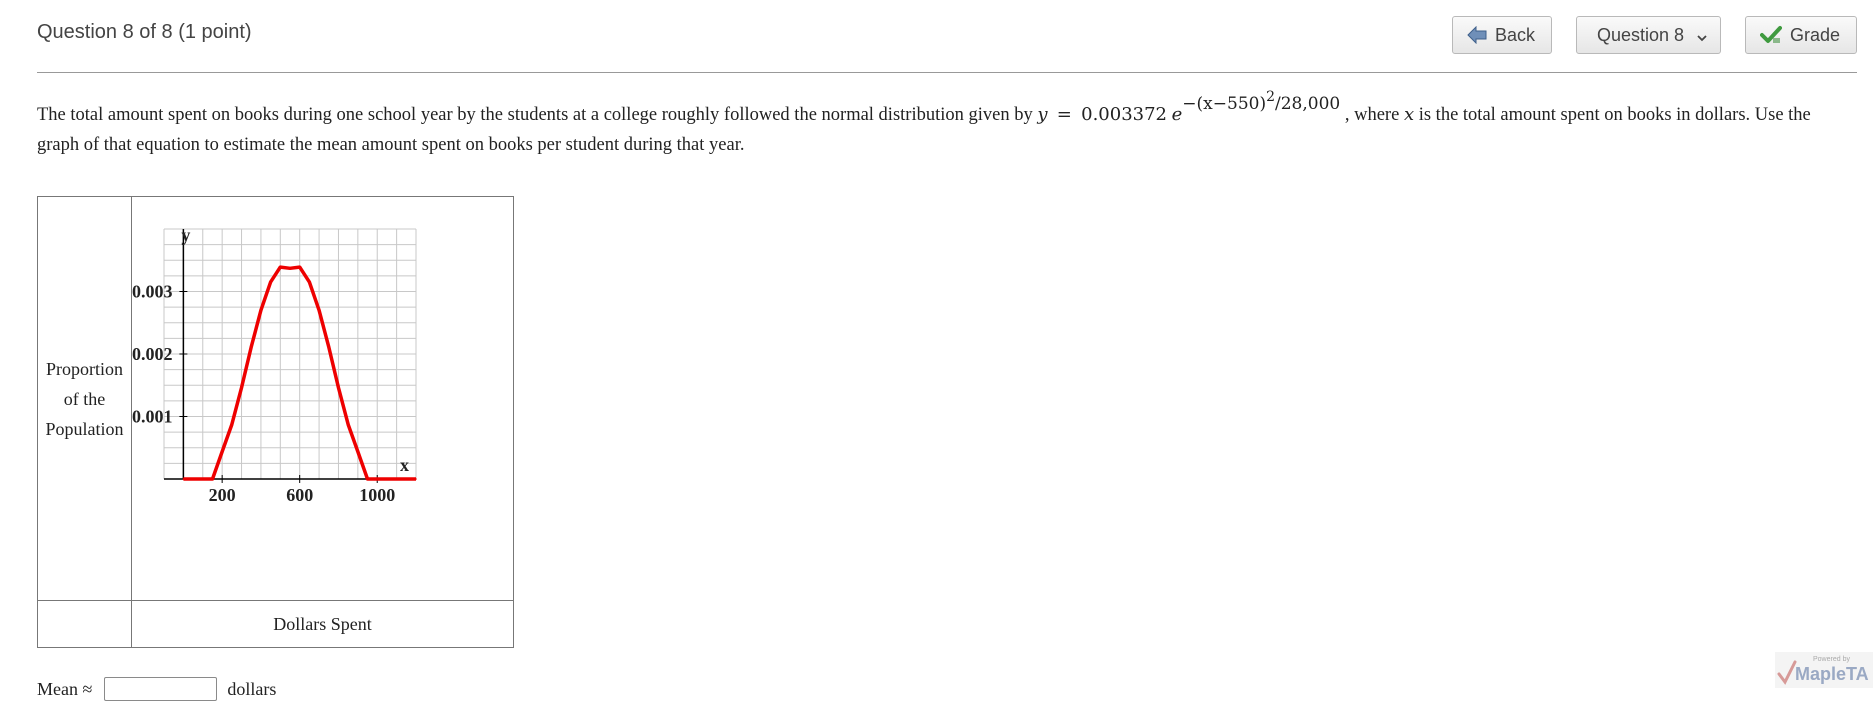  Describe the element at coordinates (252, 688) in the screenshot. I see `dollars-label: dollars` at that location.